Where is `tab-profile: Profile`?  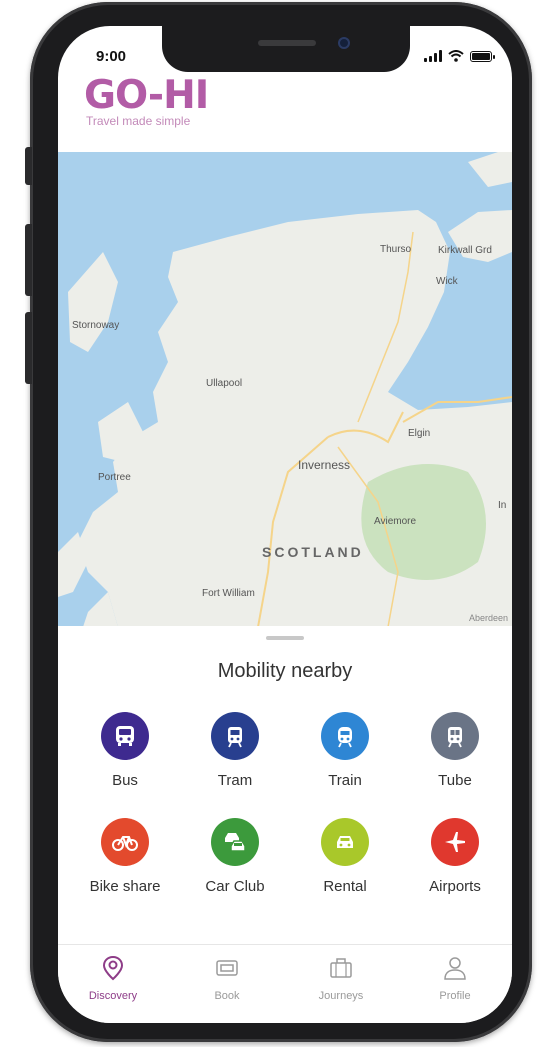
tab-profile: Profile is located at coordinates (455, 977).